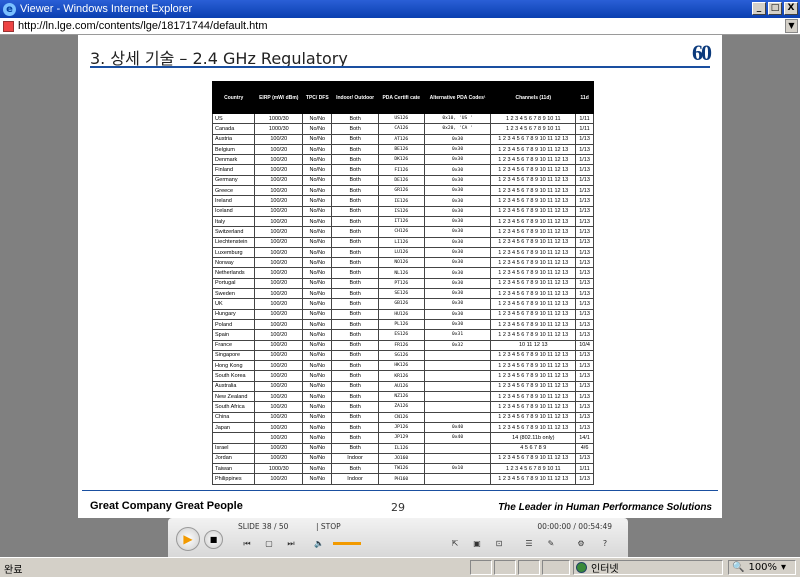 The width and height of the screenshot is (800, 577). I want to click on status-segment, so click(505, 567).